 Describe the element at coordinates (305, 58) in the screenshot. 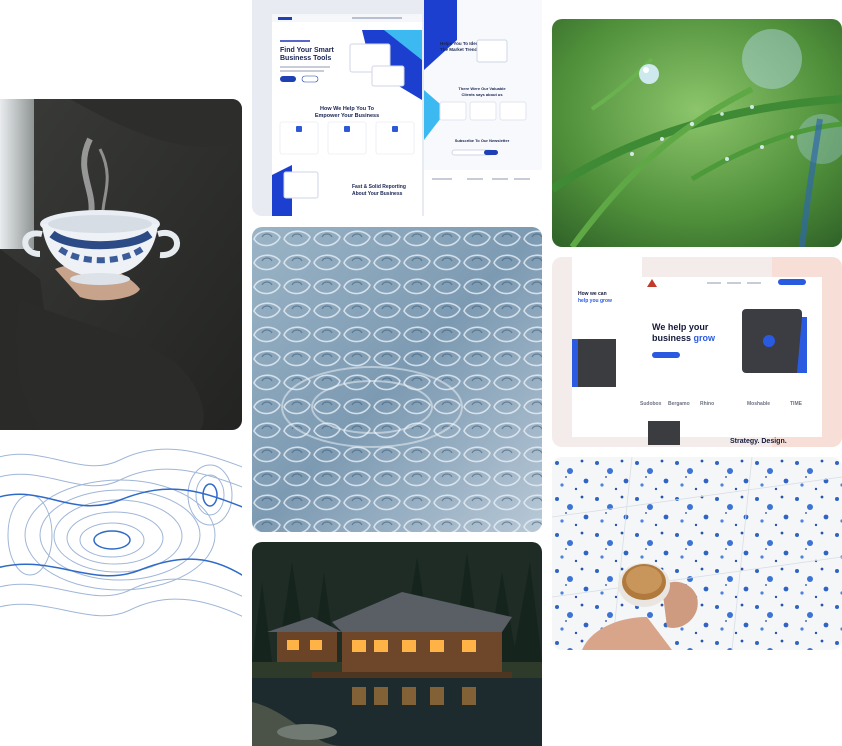

I see `hero-title-line2: Business Tools` at that location.